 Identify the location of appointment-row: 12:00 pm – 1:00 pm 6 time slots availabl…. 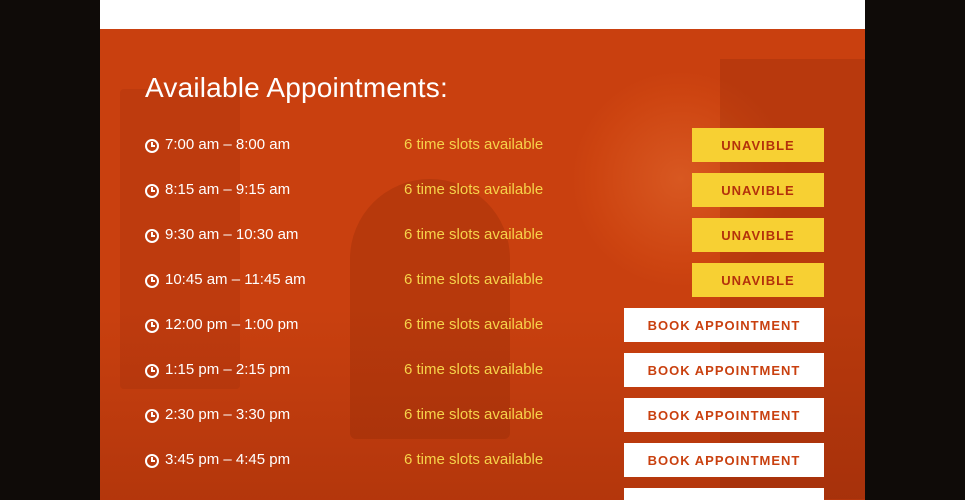
(482, 326).